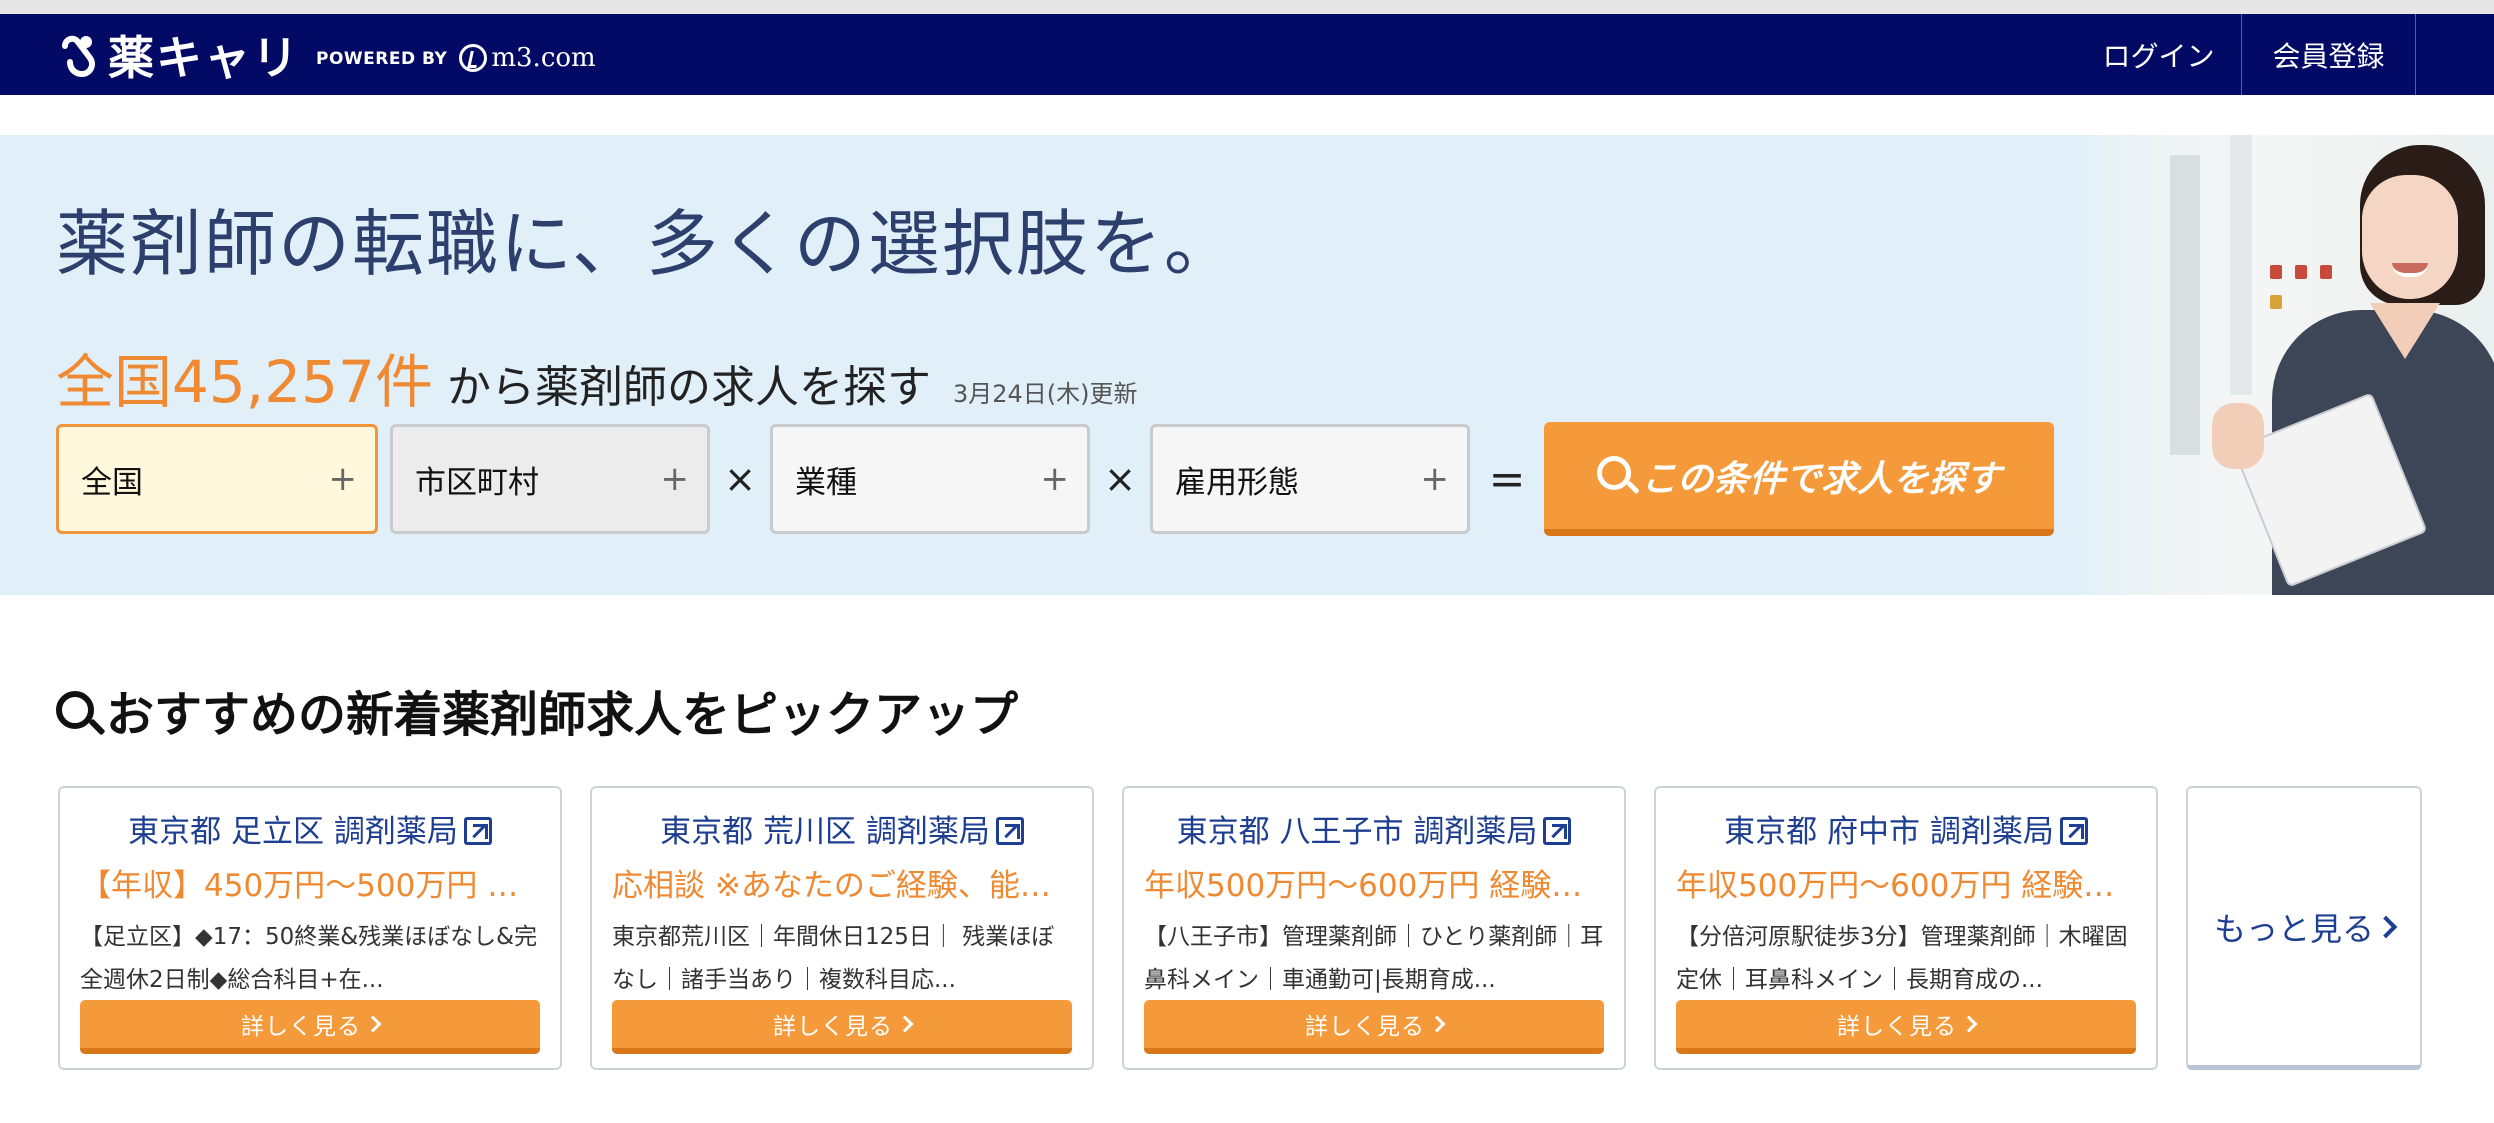 The image size is (2494, 1123). I want to click on job-count: 全国45,257件, so click(244, 382).